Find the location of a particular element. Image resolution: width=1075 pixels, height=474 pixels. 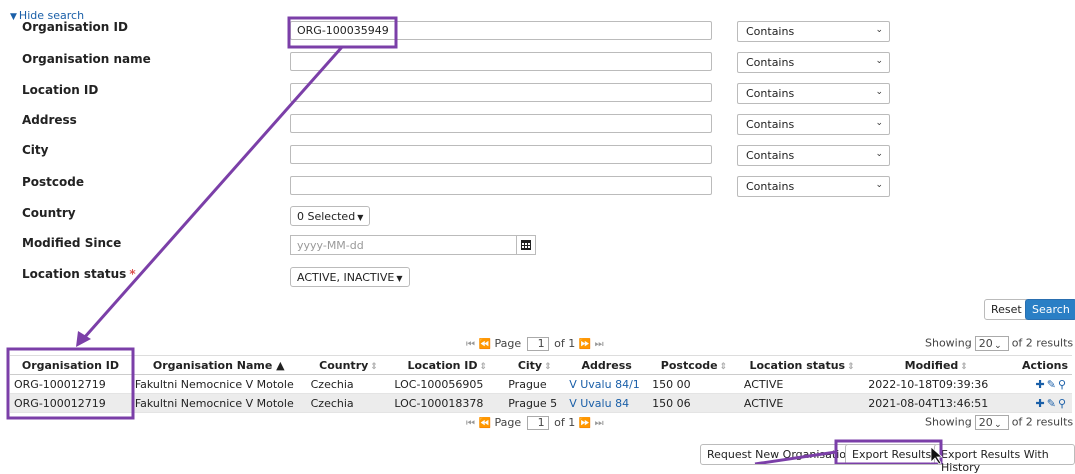

export-results-button: Export Results is located at coordinates (892, 454).